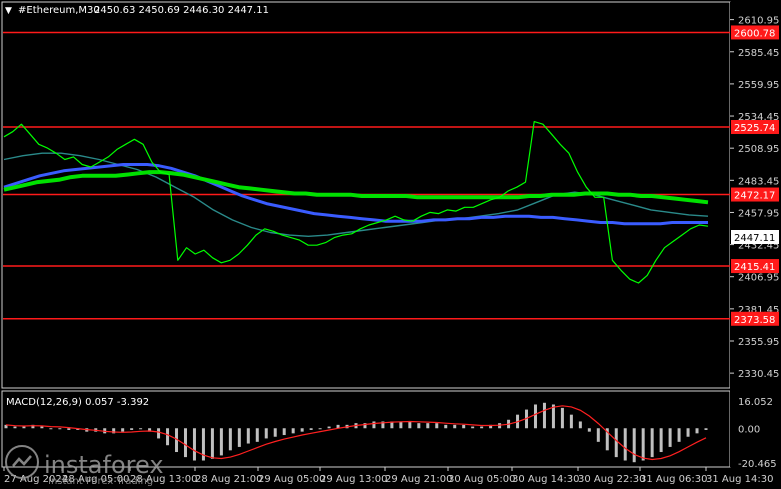 Image resolution: width=781 pixels, height=489 pixels. Describe the element at coordinates (8, 11) in the screenshot. I see `dropdown-icon: ▼` at that location.